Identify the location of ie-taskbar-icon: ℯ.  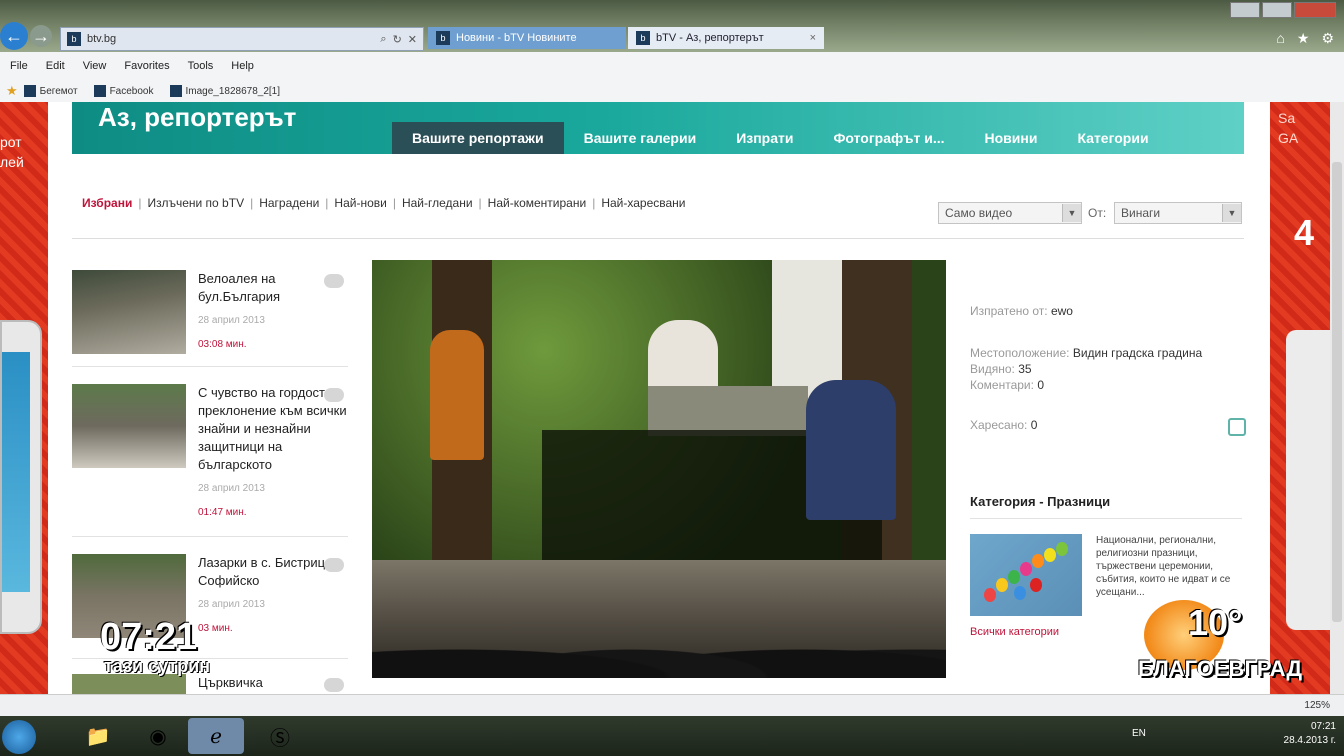
(216, 736).